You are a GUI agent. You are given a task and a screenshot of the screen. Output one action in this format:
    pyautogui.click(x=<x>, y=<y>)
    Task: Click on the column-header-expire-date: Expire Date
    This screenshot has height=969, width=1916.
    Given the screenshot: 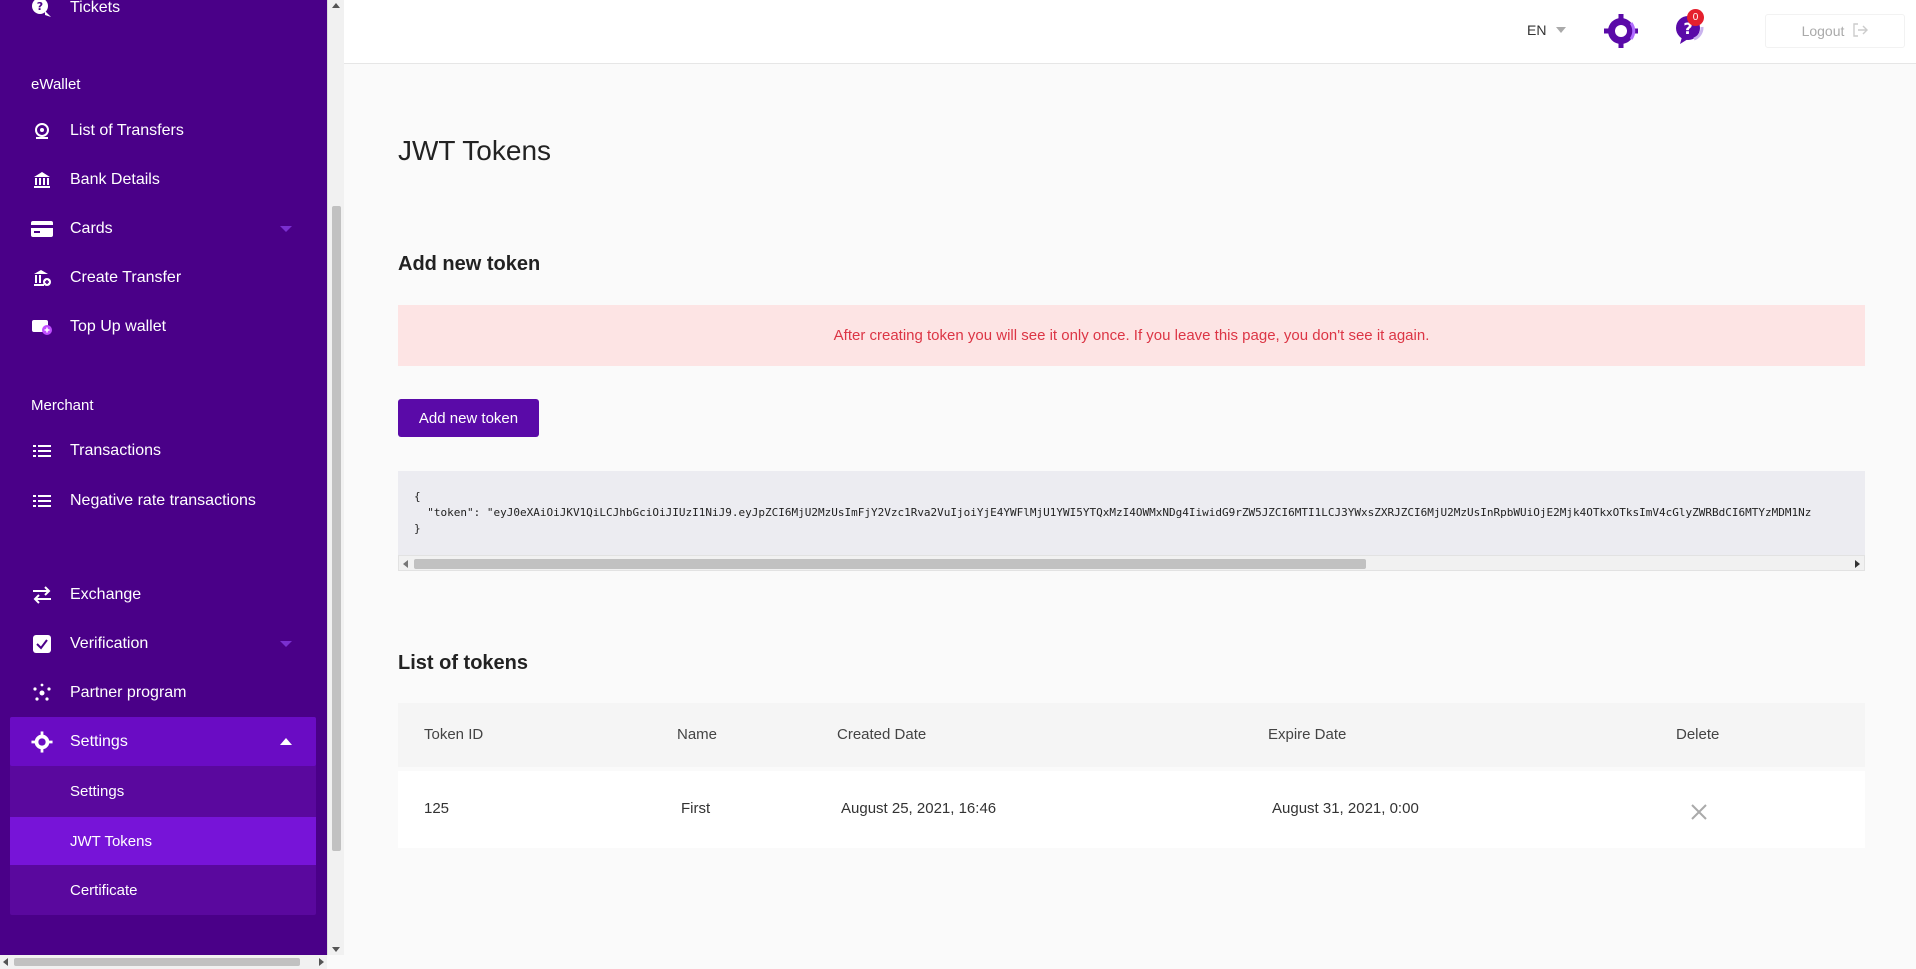 What is the action you would take?
    pyautogui.click(x=1307, y=734)
    